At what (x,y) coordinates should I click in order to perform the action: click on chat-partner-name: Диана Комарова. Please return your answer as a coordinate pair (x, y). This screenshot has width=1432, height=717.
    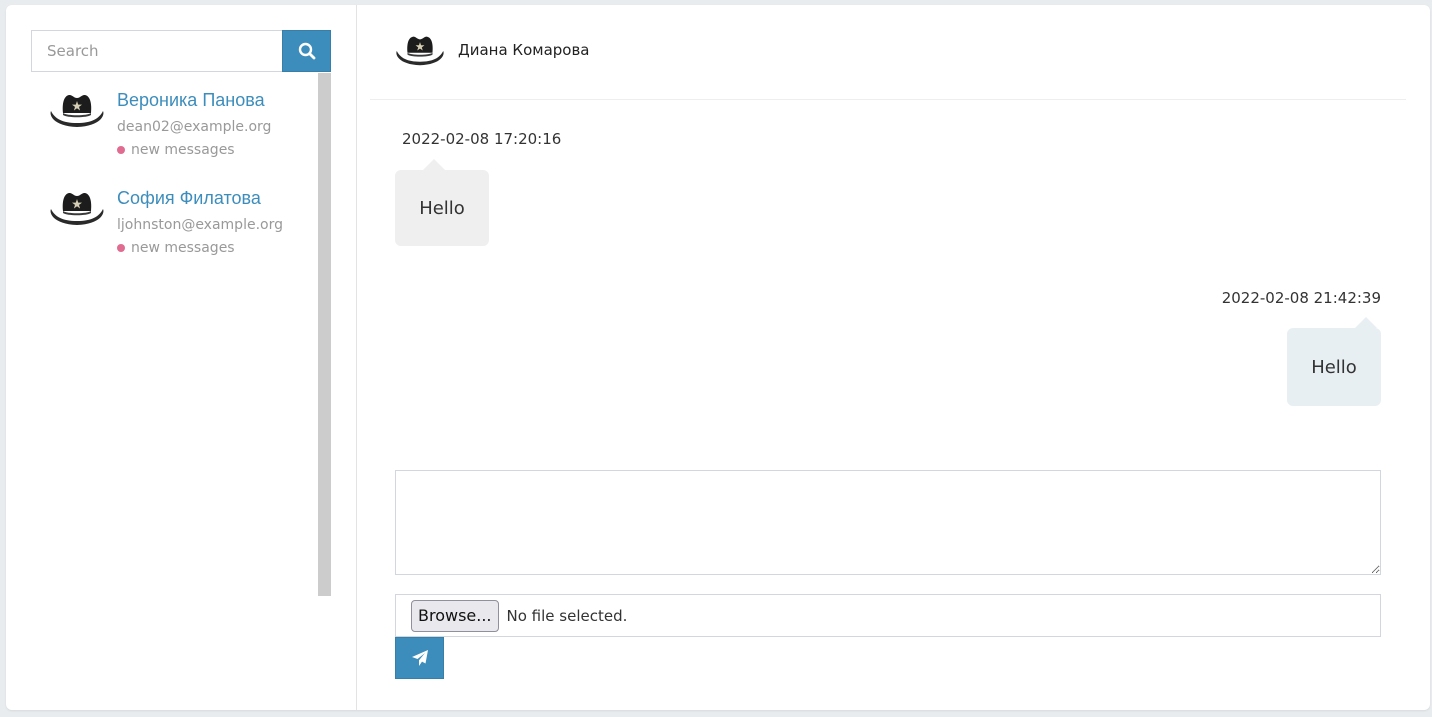
    Looking at the image, I should click on (524, 50).